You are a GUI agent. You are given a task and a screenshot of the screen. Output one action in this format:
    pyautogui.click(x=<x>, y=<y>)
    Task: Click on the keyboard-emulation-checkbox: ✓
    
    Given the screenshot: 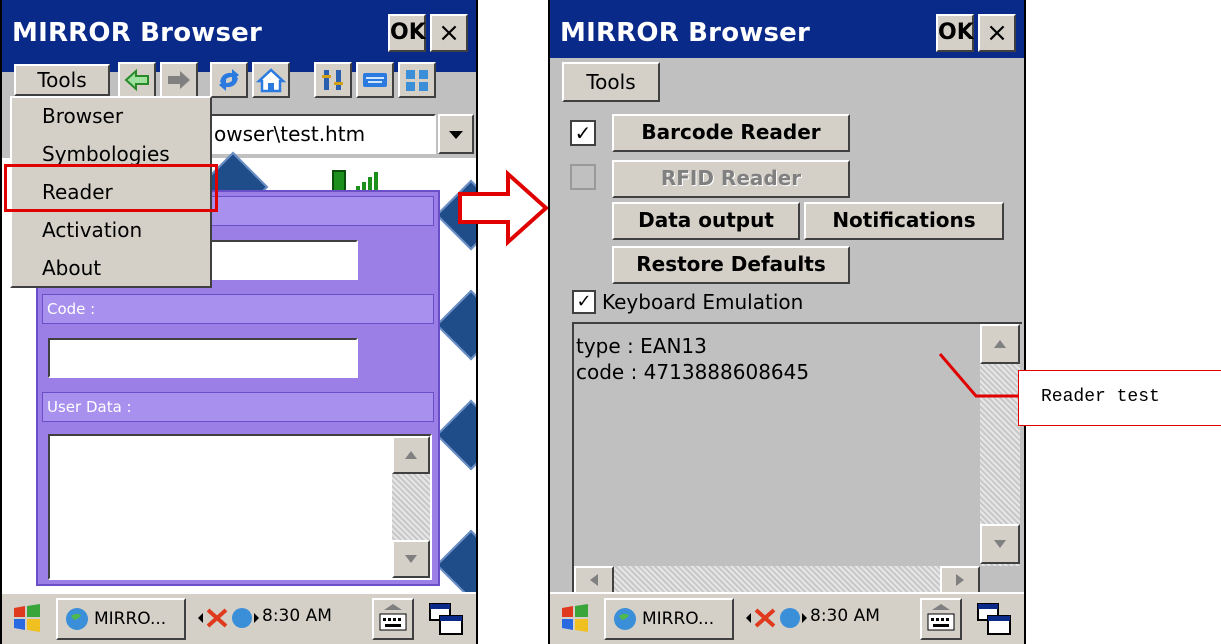 What is the action you would take?
    pyautogui.click(x=584, y=302)
    